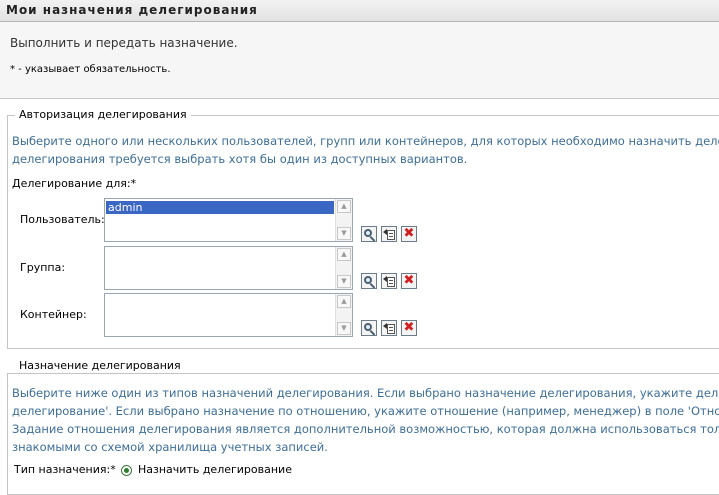  I want to click on container-listbox: ▲ ▼, so click(228, 315).